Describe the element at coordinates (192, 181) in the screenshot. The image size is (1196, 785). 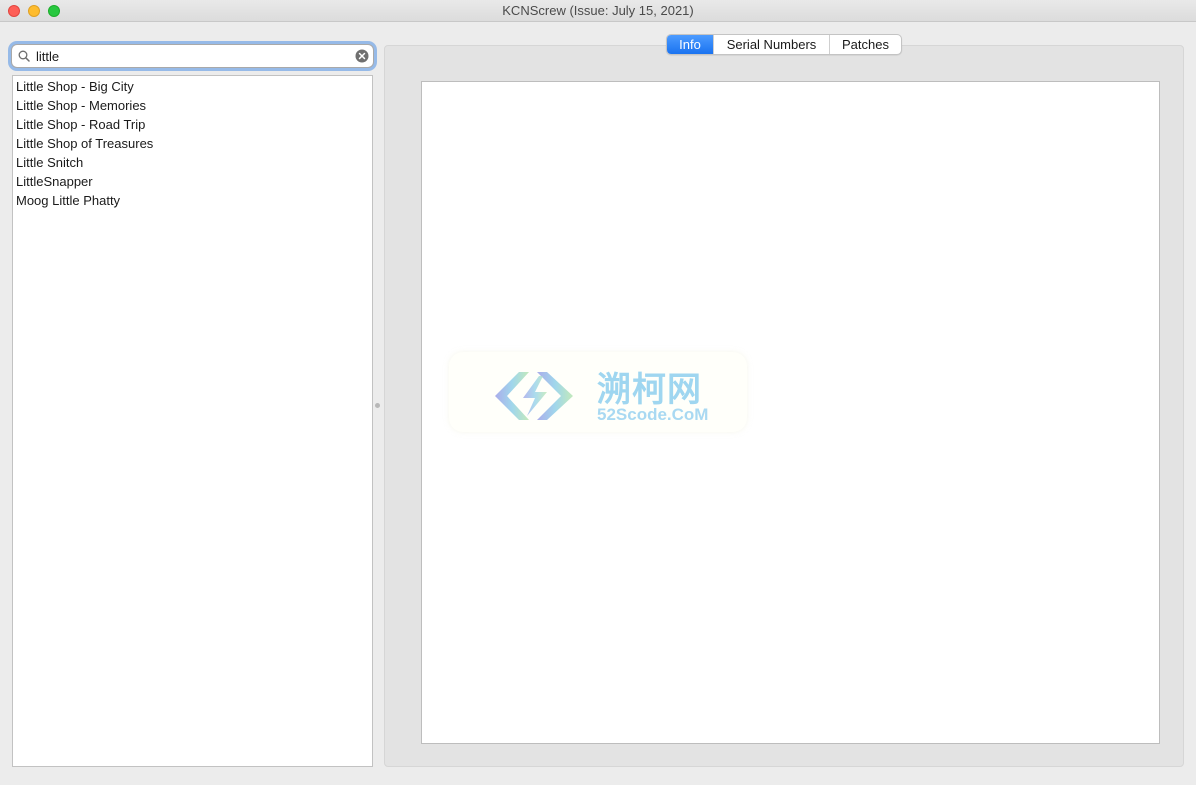
I see `list-item: LittleSnapper` at that location.